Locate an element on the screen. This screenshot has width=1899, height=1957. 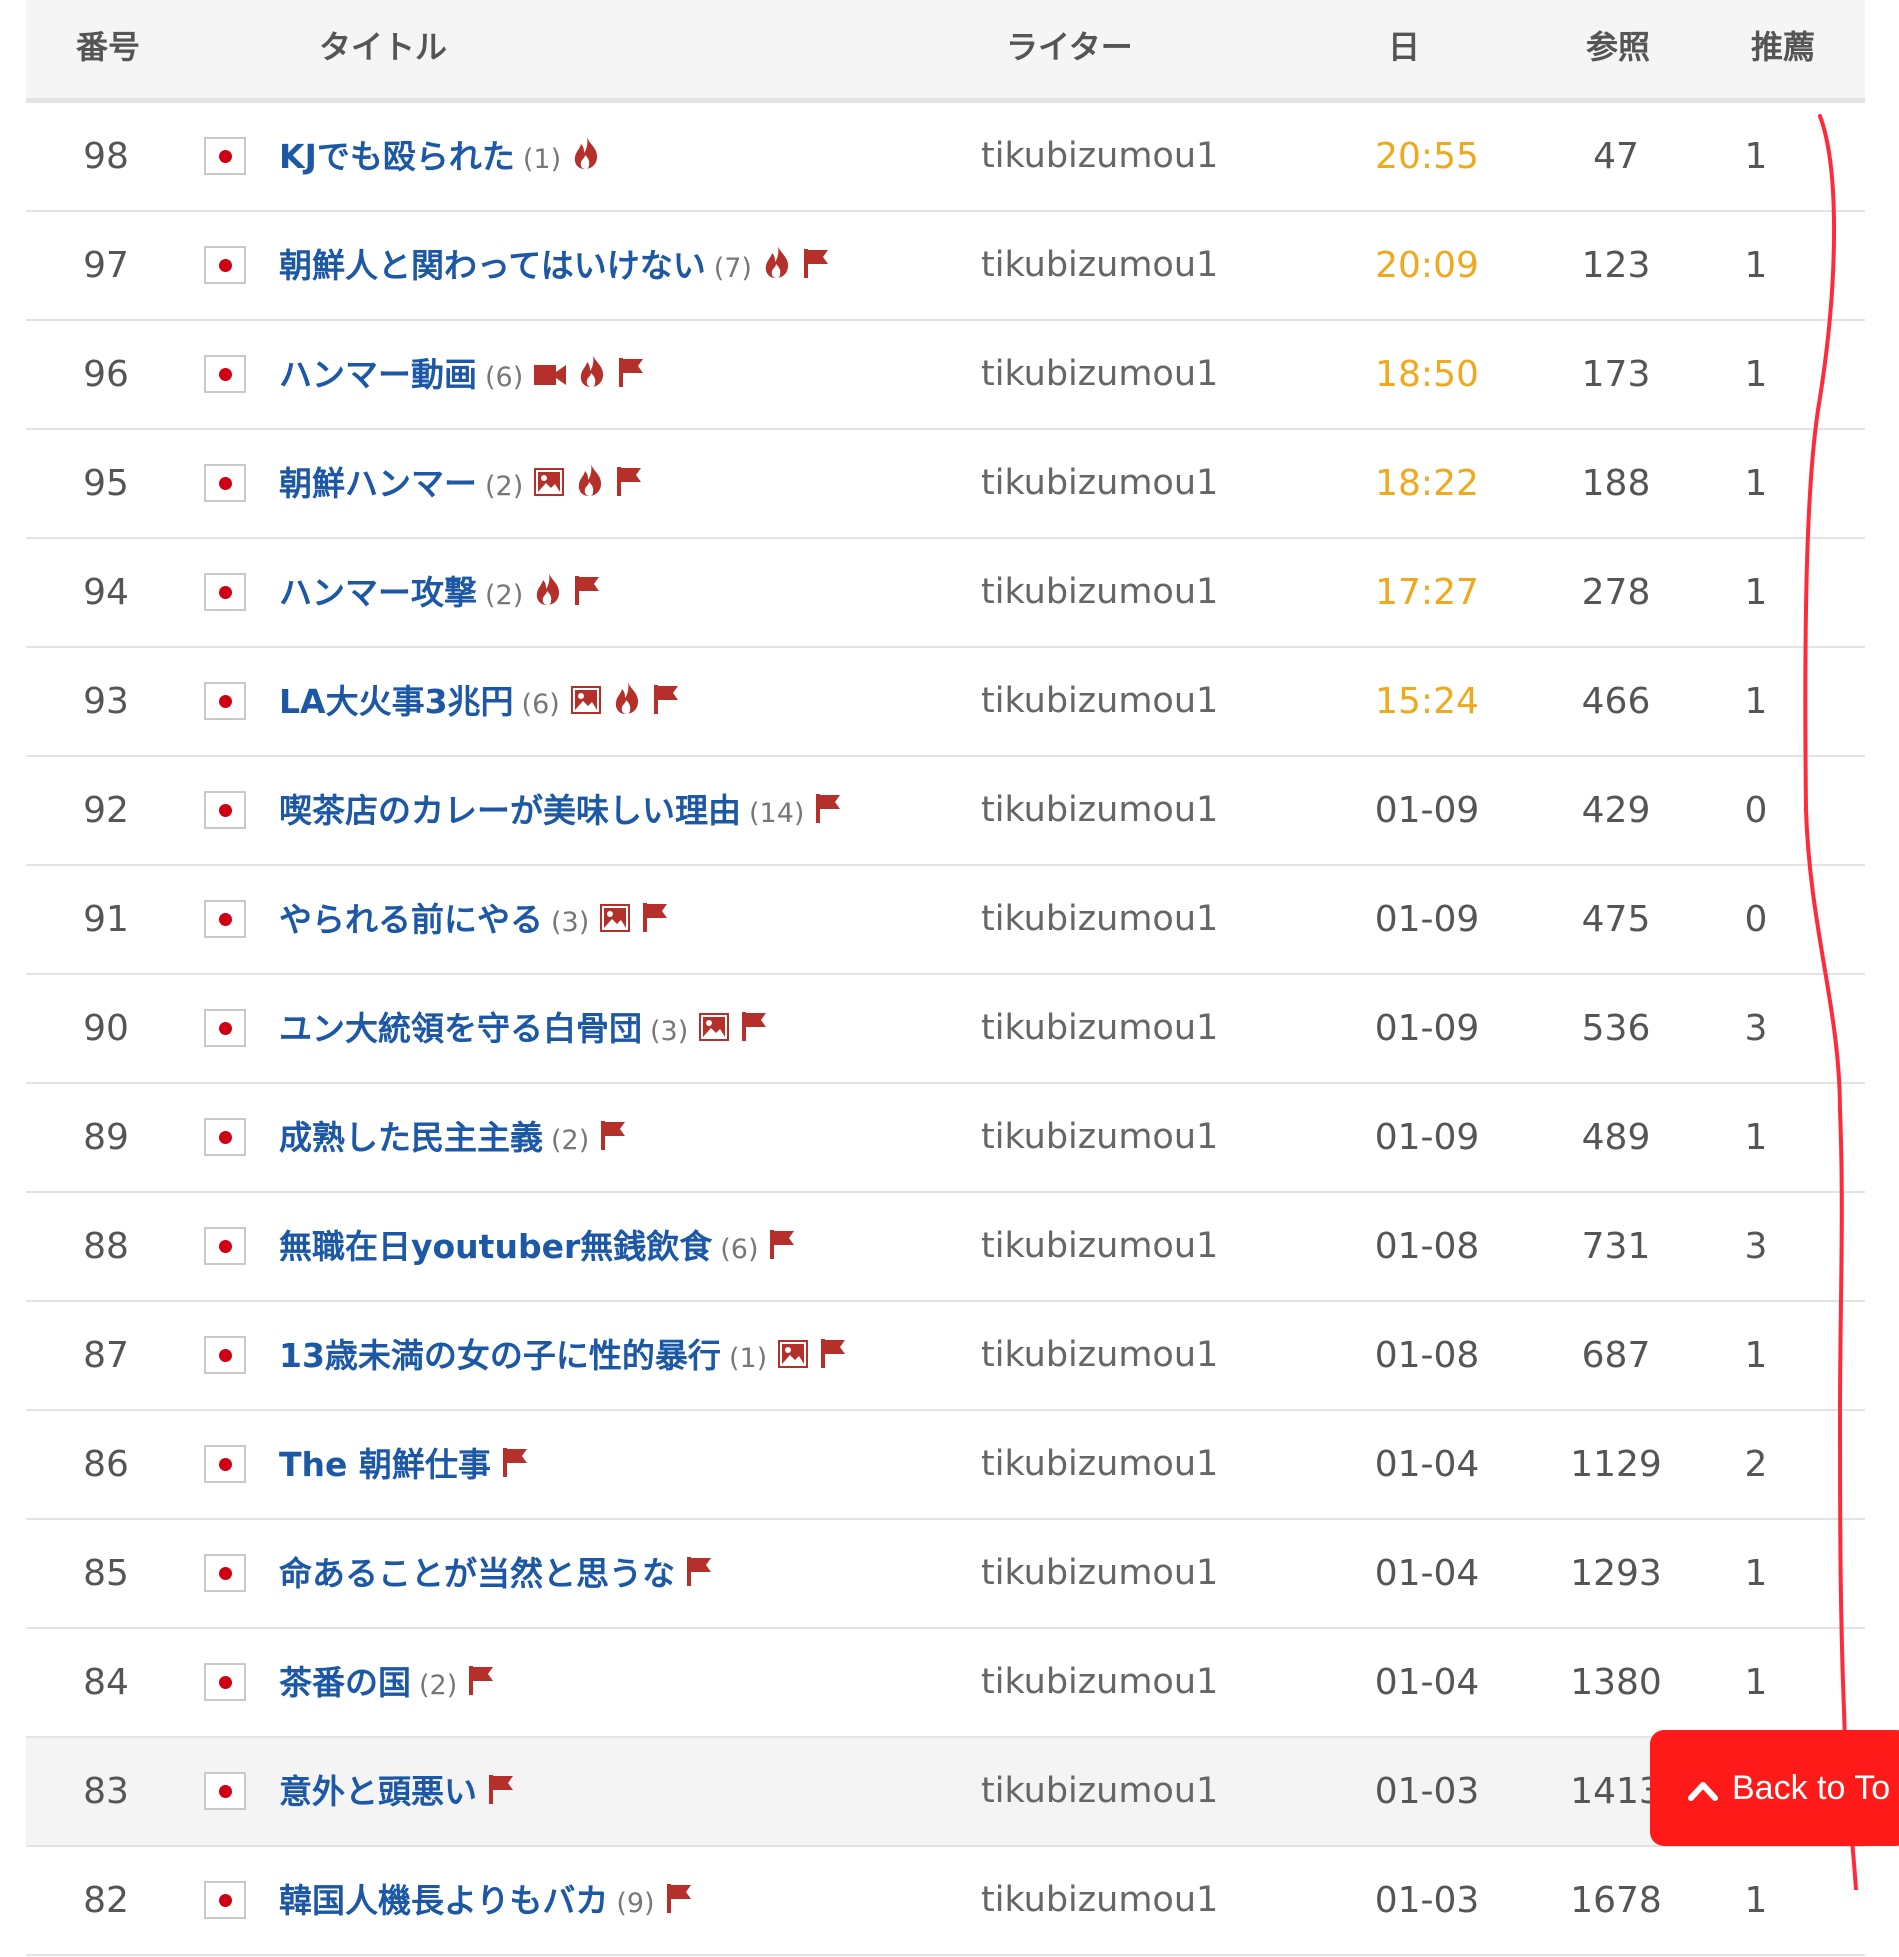
post-title-link: 喫茶店のカレーが美味しい理由 (14) is located at coordinates (561, 810).